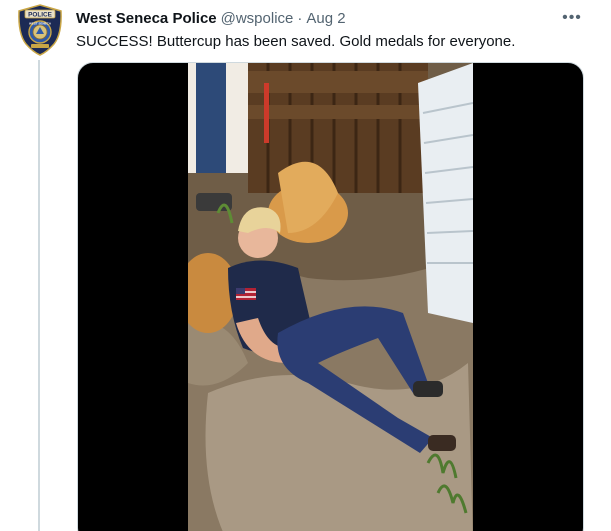  Describe the element at coordinates (40, 14) in the screenshot. I see `badge-text-top: POLICE` at that location.